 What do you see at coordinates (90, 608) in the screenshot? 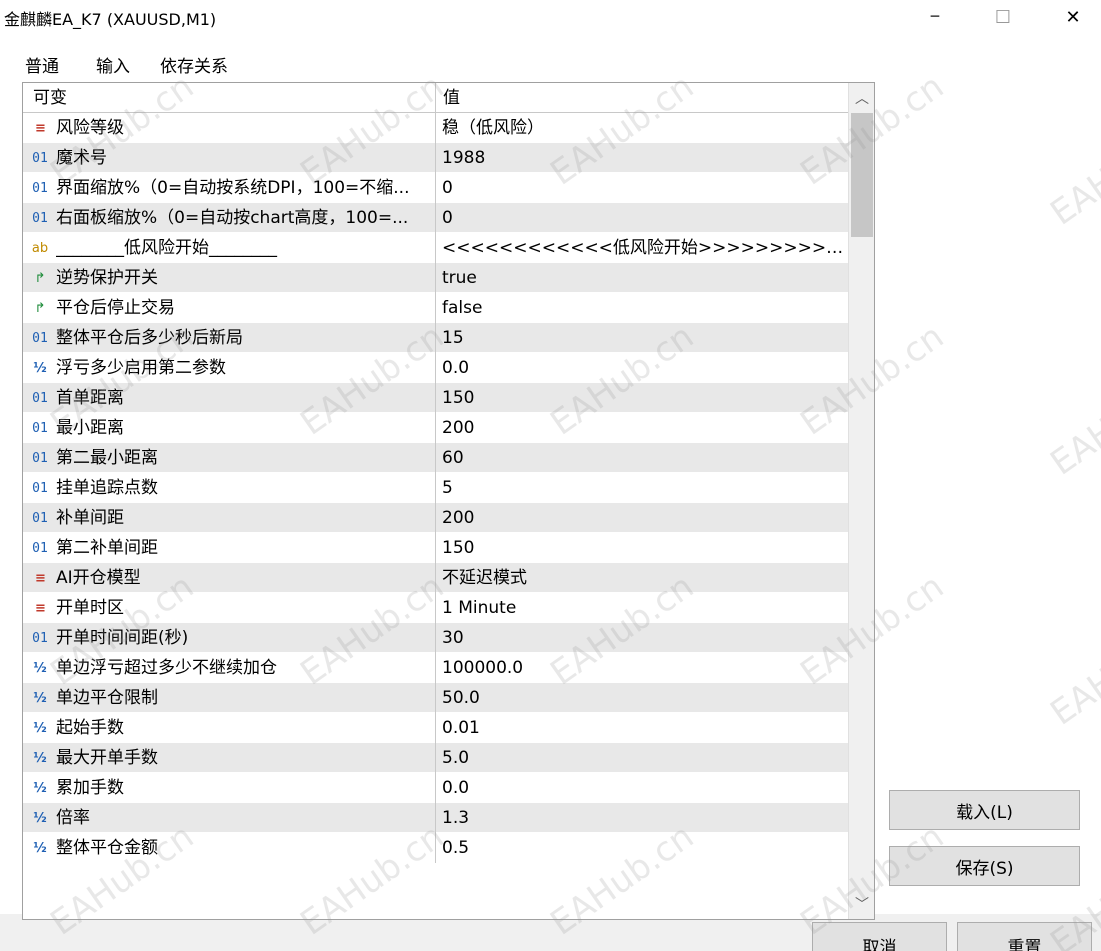
I see `parameter-name: 开单时区` at bounding box center [90, 608].